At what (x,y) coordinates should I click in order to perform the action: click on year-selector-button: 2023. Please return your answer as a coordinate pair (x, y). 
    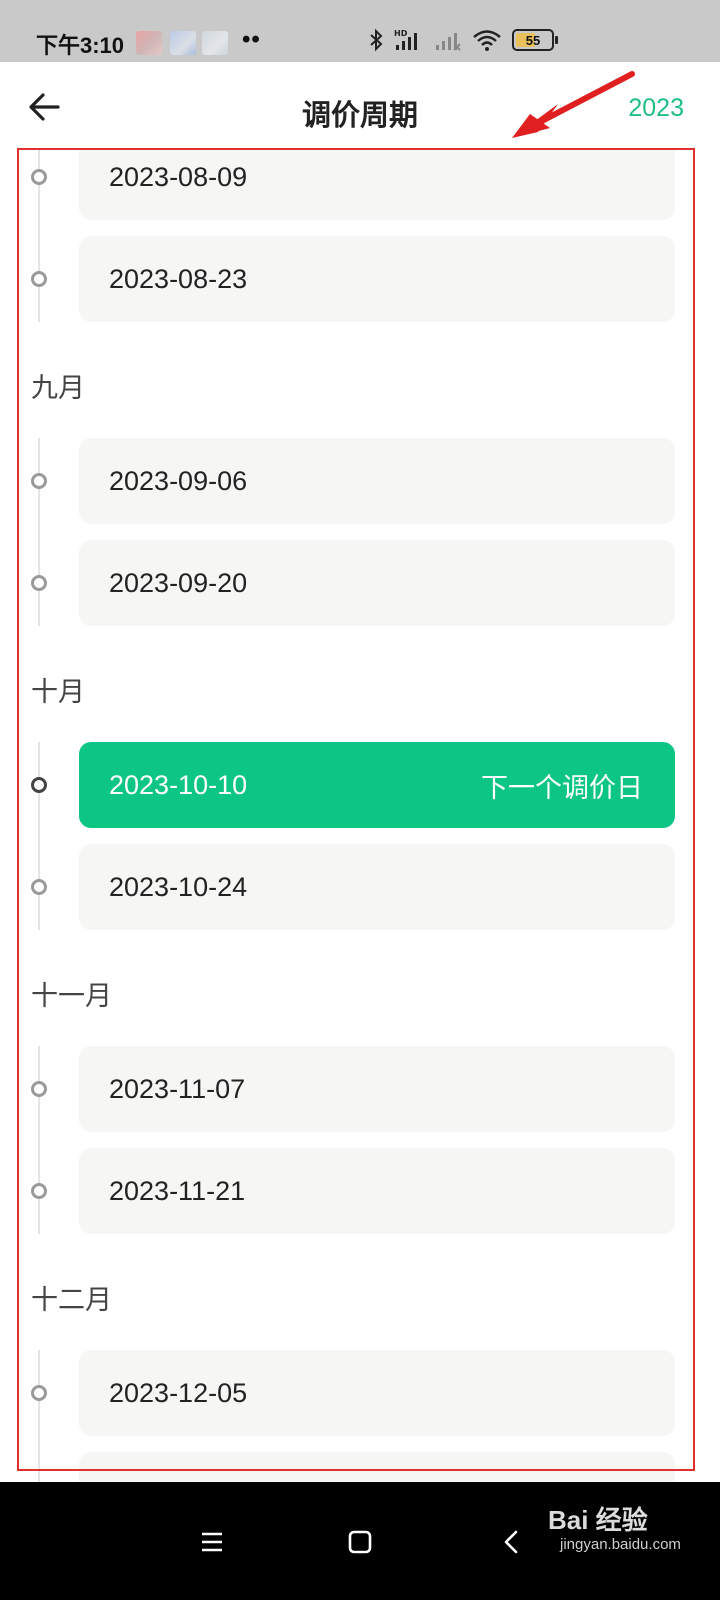
    Looking at the image, I should click on (656, 108).